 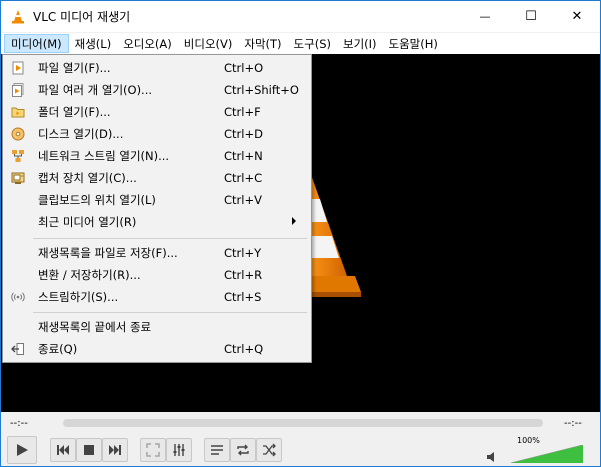 What do you see at coordinates (18, 178) in the screenshot?
I see `capture-device-icon` at bounding box center [18, 178].